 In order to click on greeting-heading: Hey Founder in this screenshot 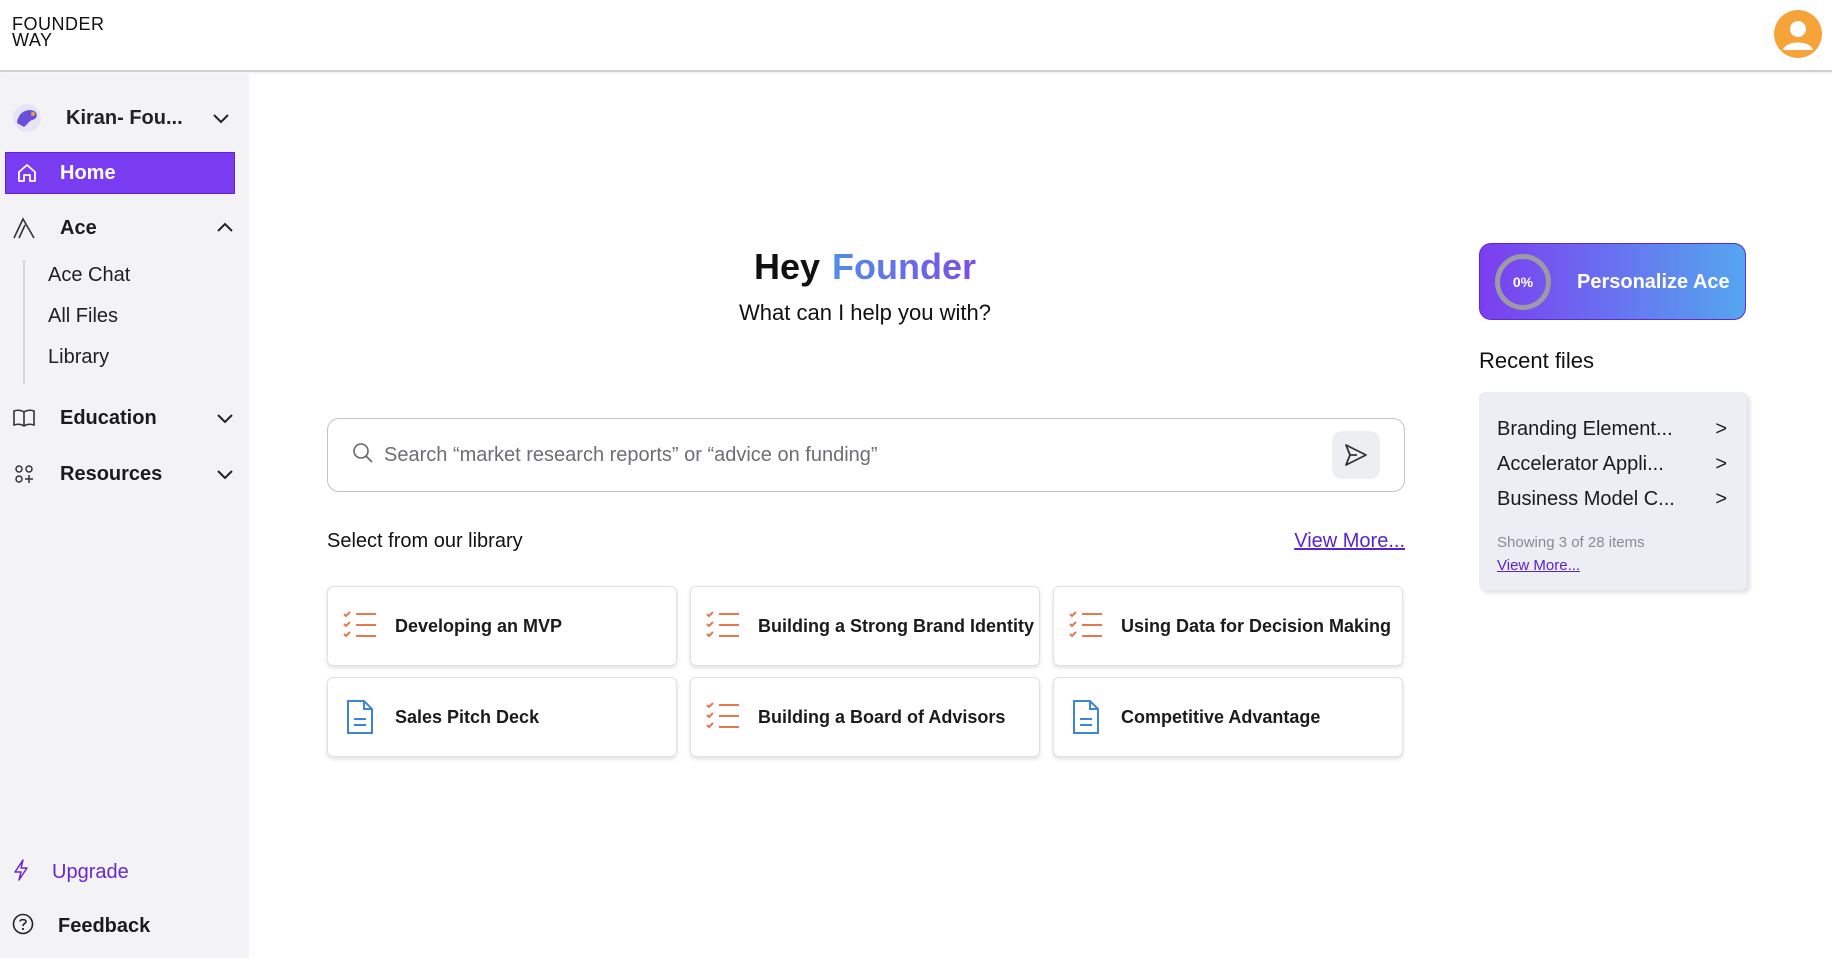, I will do `click(865, 267)`.